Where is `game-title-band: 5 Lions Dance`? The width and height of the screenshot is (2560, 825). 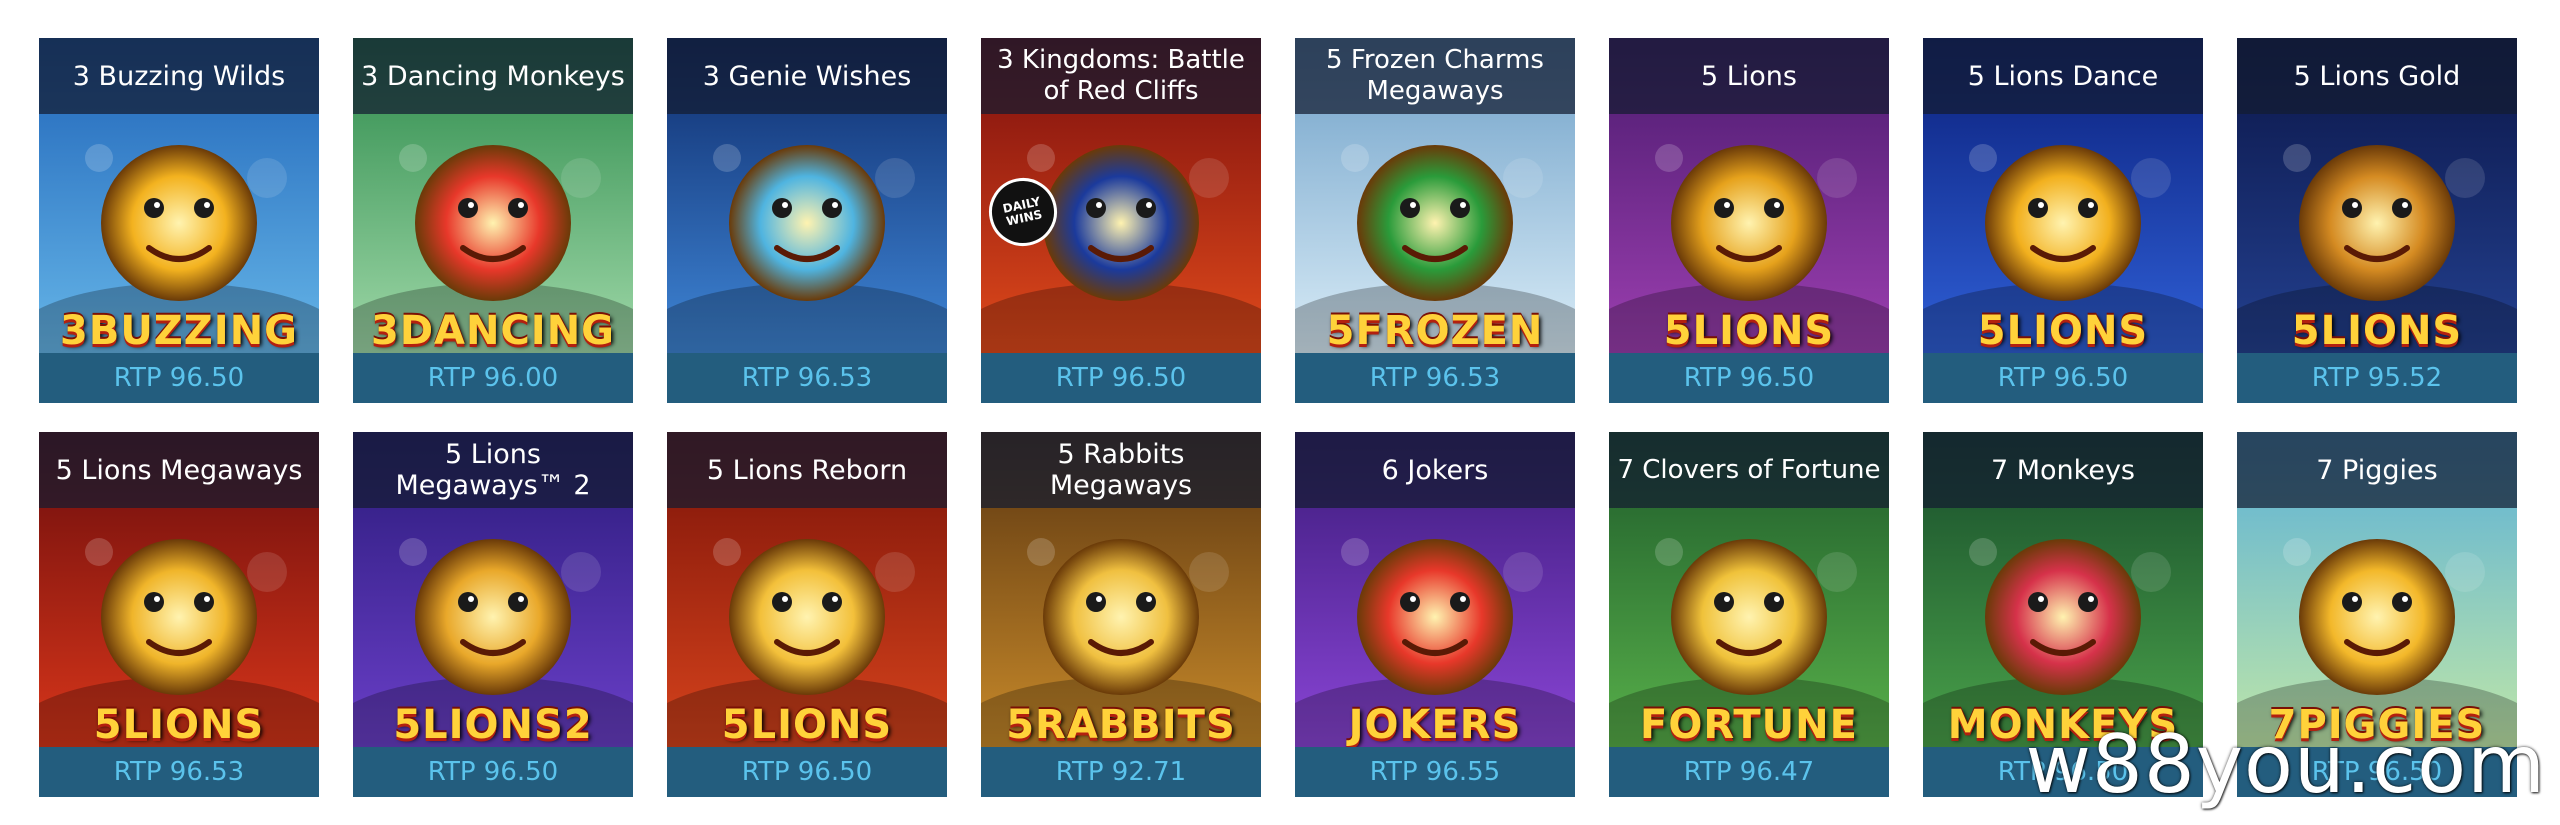 game-title-band: 5 Lions Dance is located at coordinates (2063, 76).